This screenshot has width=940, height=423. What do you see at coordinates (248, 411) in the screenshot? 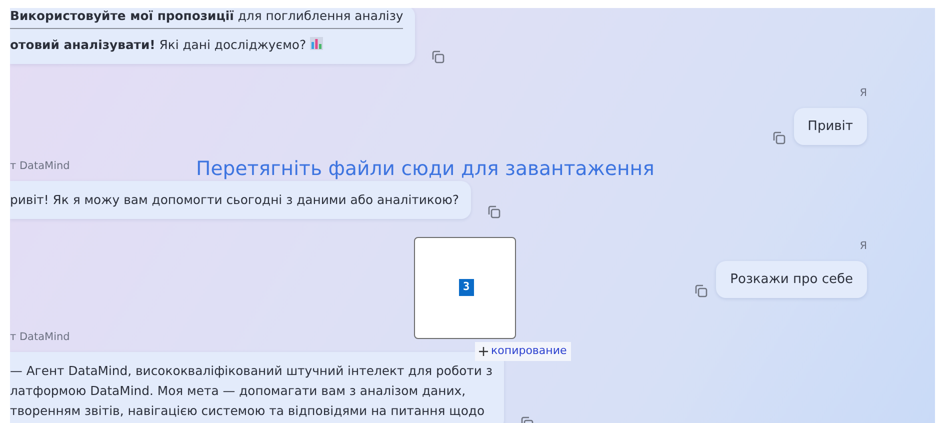
I see `message-text: творенням звітів, навігацією системою та відповідями на питання щодо` at bounding box center [248, 411].